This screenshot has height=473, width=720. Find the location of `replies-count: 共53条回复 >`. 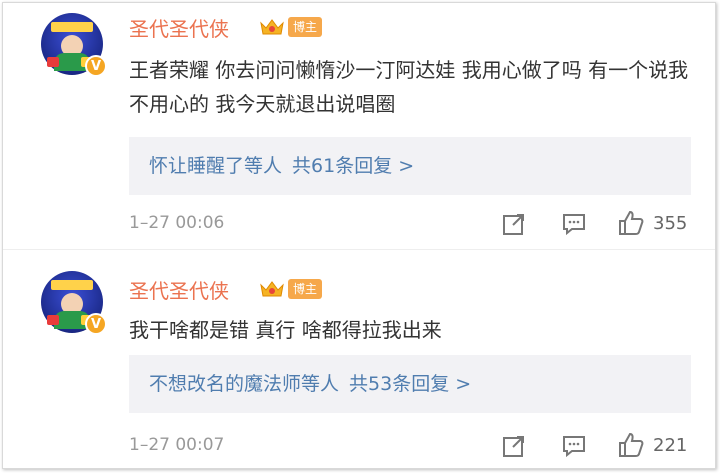

replies-count: 共53条回复 > is located at coordinates (410, 384).